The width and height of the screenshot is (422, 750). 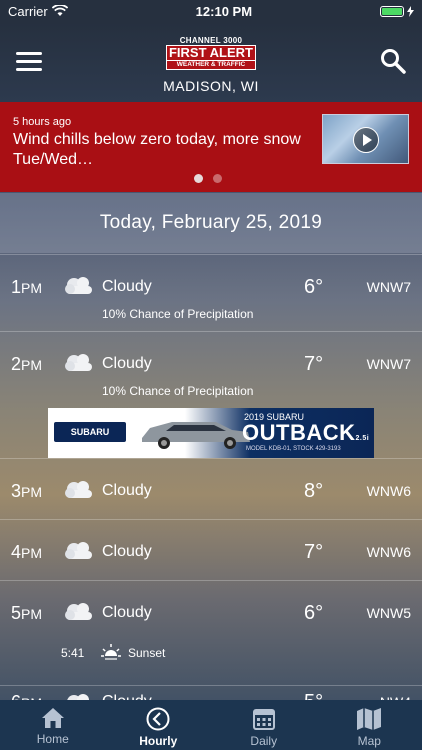 I want to click on hour-label: 3PM, so click(x=27, y=491).